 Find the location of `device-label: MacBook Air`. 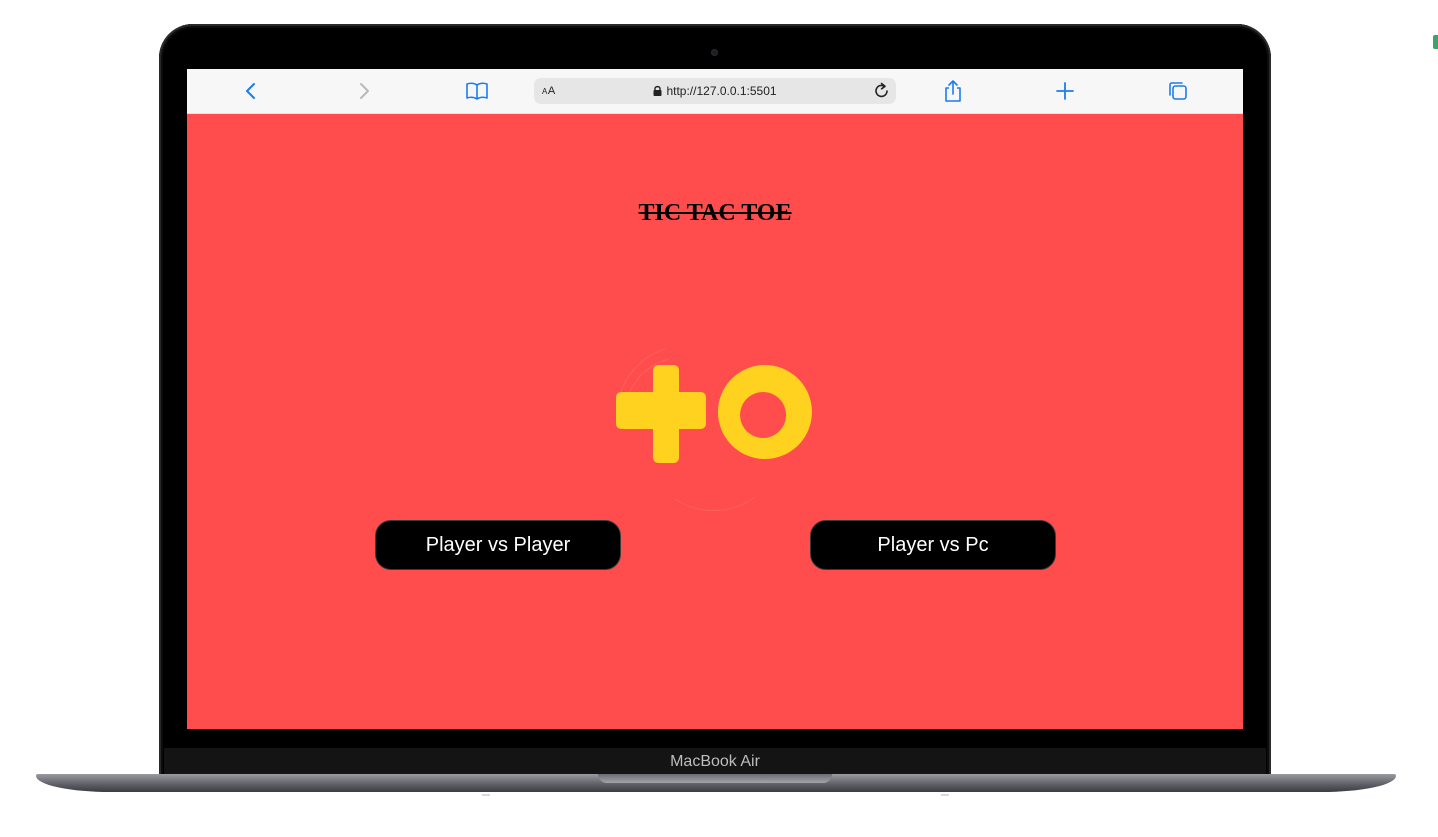

device-label: MacBook Air is located at coordinates (715, 761).